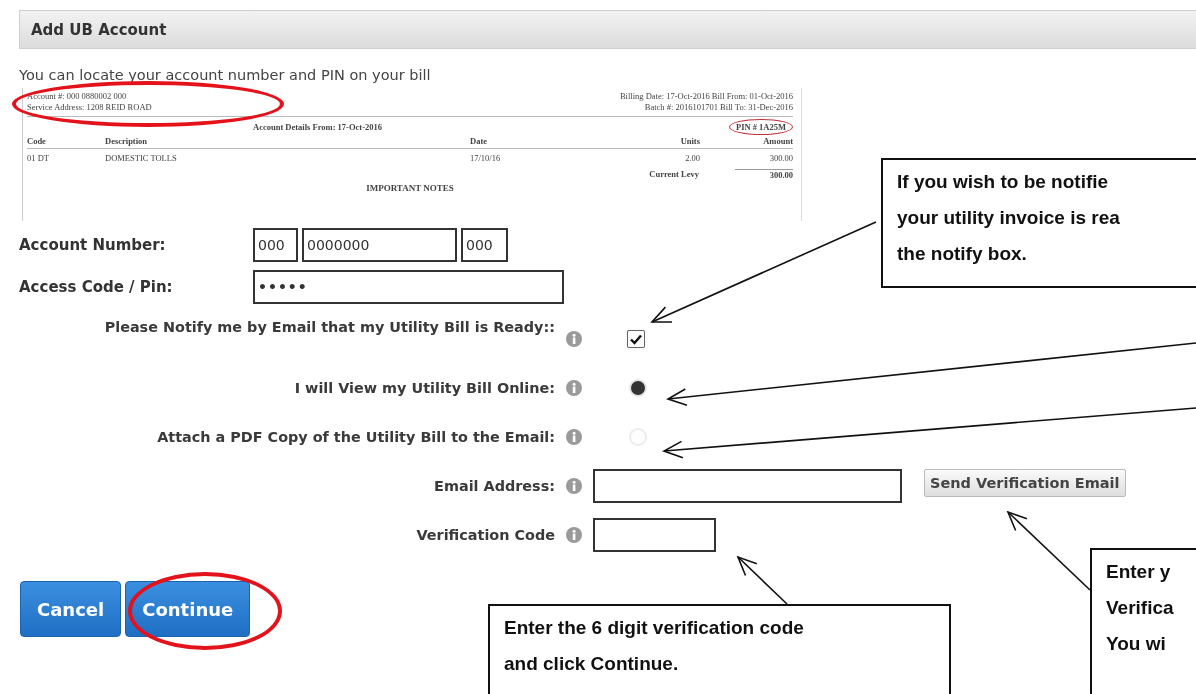 Image resolution: width=1196 pixels, height=694 pixels. What do you see at coordinates (89, 107) in the screenshot?
I see `bill-text: Service Address: 1208 REID ROAD` at bounding box center [89, 107].